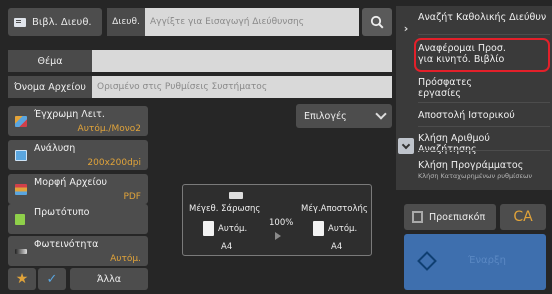 The width and height of the screenshot is (552, 294). I want to click on search-number-call-item: Κλήση Αριθμού Αναζήτησης, so click(484, 144).